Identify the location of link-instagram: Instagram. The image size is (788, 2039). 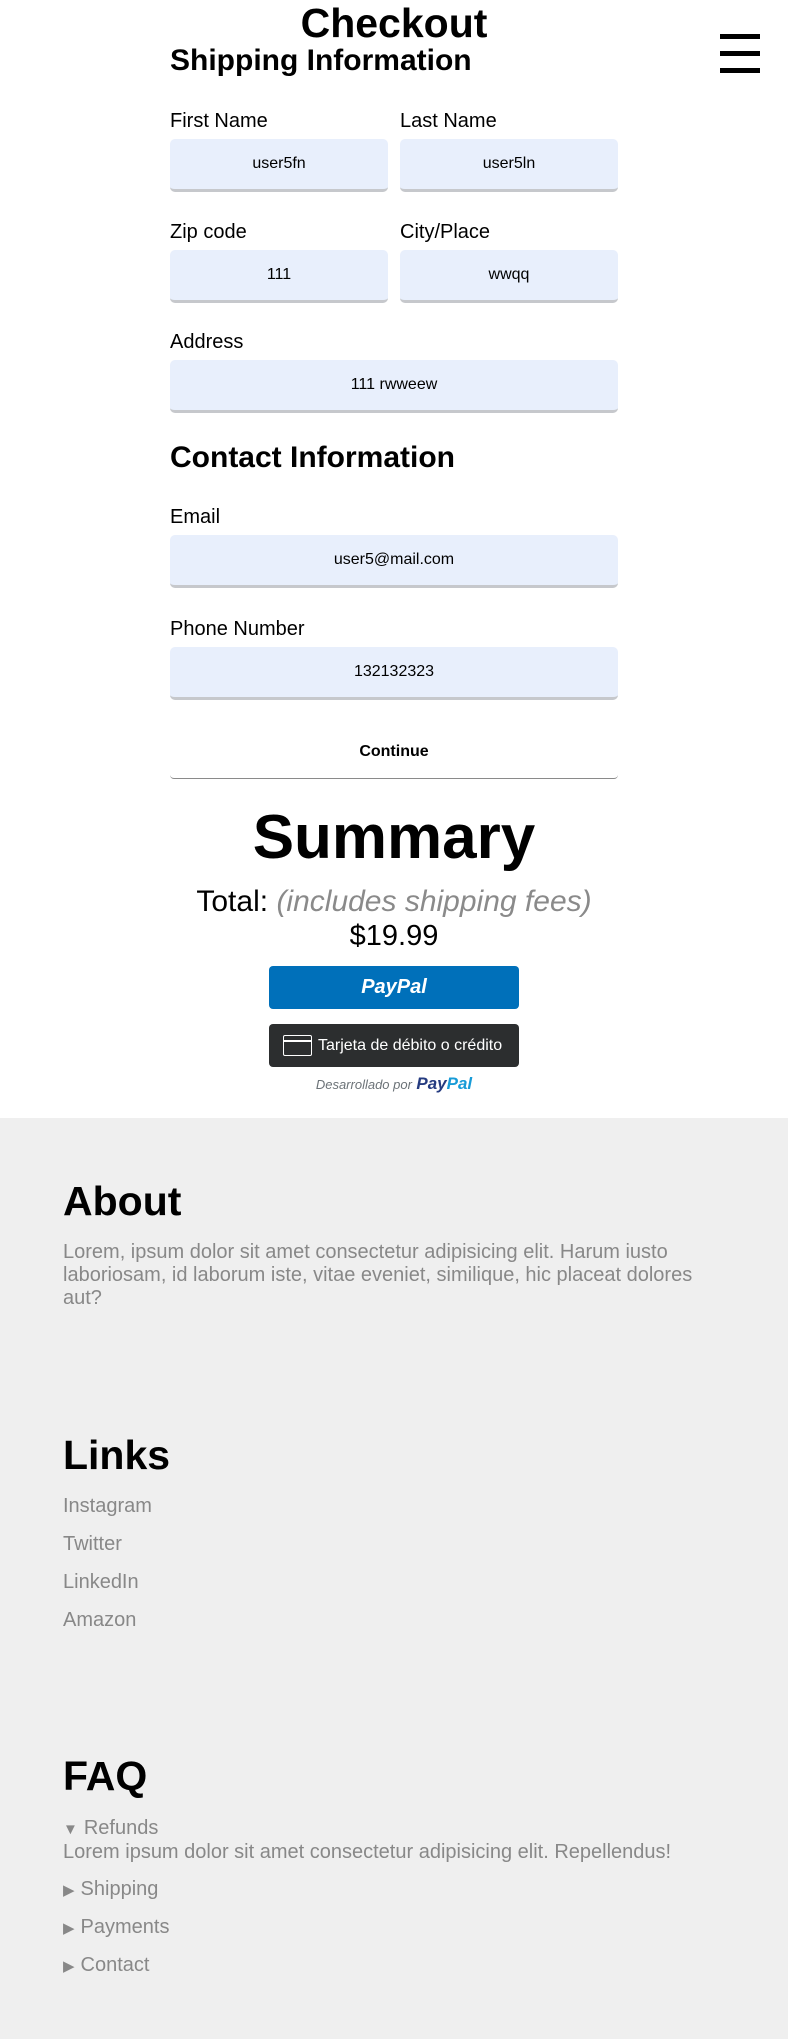
(107, 1506).